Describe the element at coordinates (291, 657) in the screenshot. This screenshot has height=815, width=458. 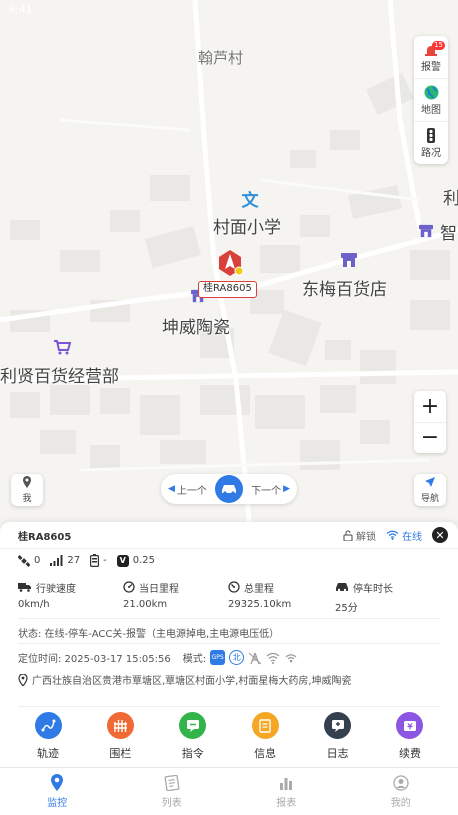
I see `signal-wave-icon` at that location.